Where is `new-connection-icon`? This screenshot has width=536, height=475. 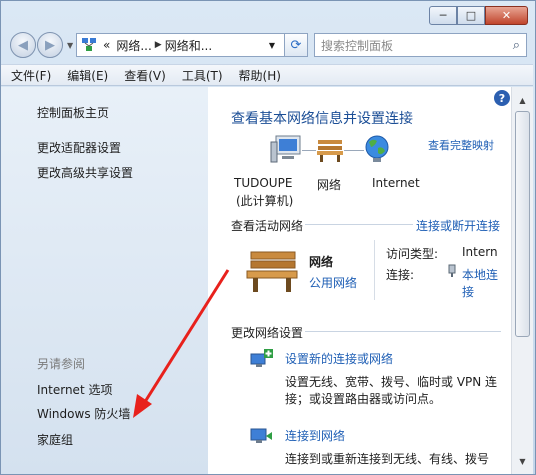
new-connection-icon is located at coordinates (261, 358).